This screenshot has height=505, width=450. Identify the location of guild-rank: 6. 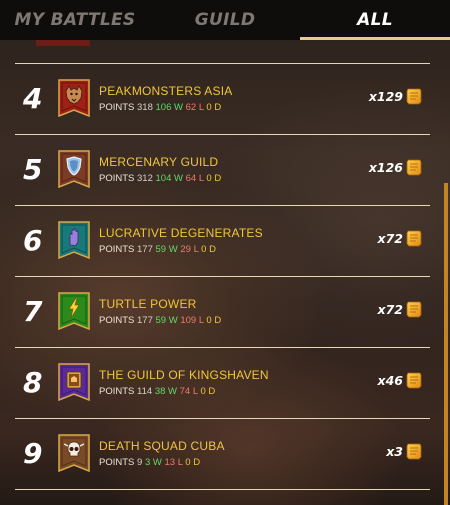
(33, 240).